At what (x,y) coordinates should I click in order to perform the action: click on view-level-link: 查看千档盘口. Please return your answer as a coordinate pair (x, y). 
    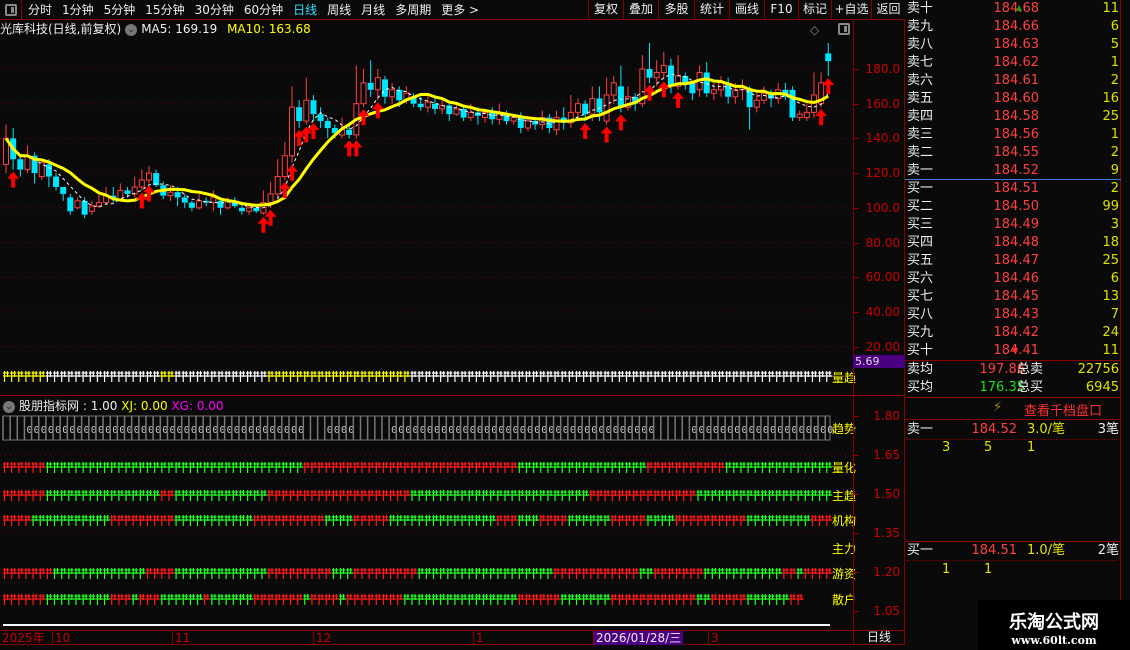
    Looking at the image, I should click on (1063, 409).